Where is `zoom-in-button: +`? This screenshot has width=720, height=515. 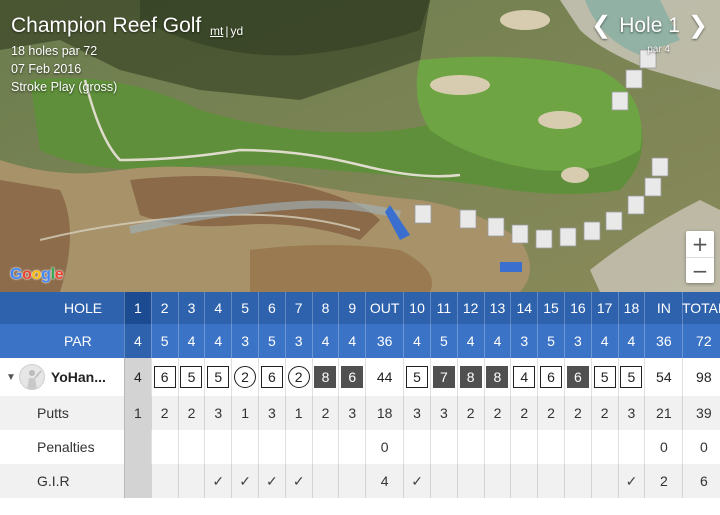 zoom-in-button: + is located at coordinates (700, 244).